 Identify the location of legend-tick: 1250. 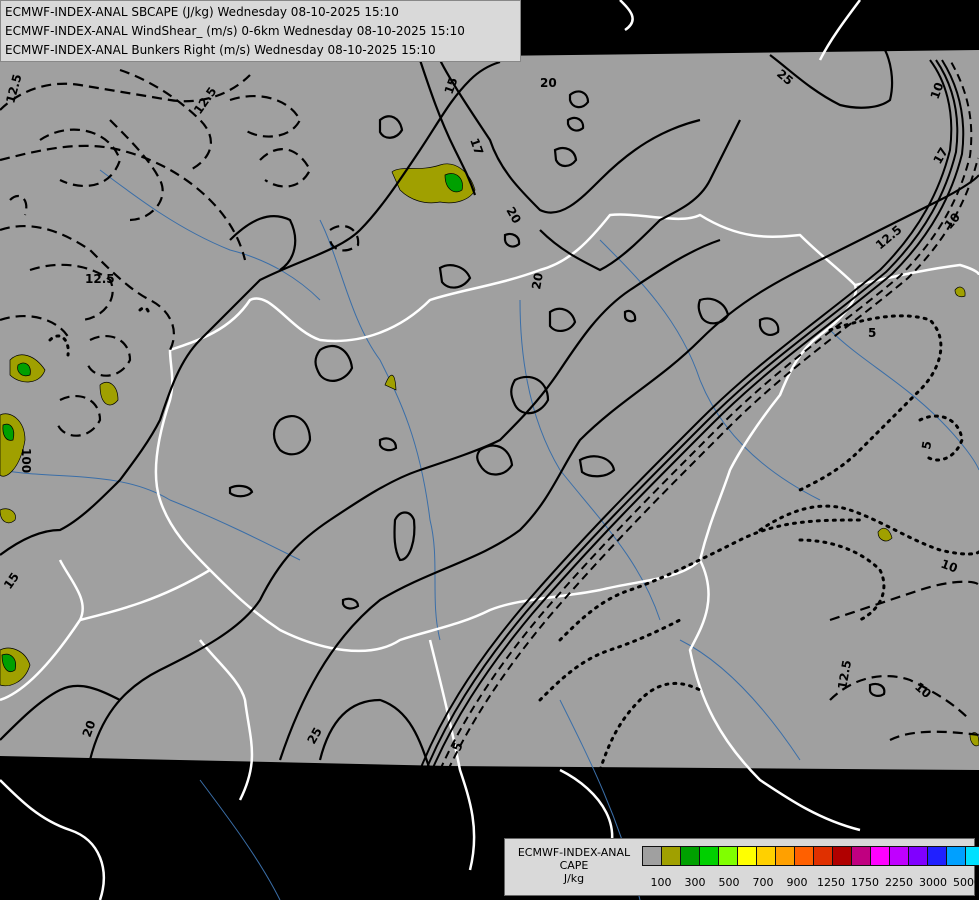
(831, 882).